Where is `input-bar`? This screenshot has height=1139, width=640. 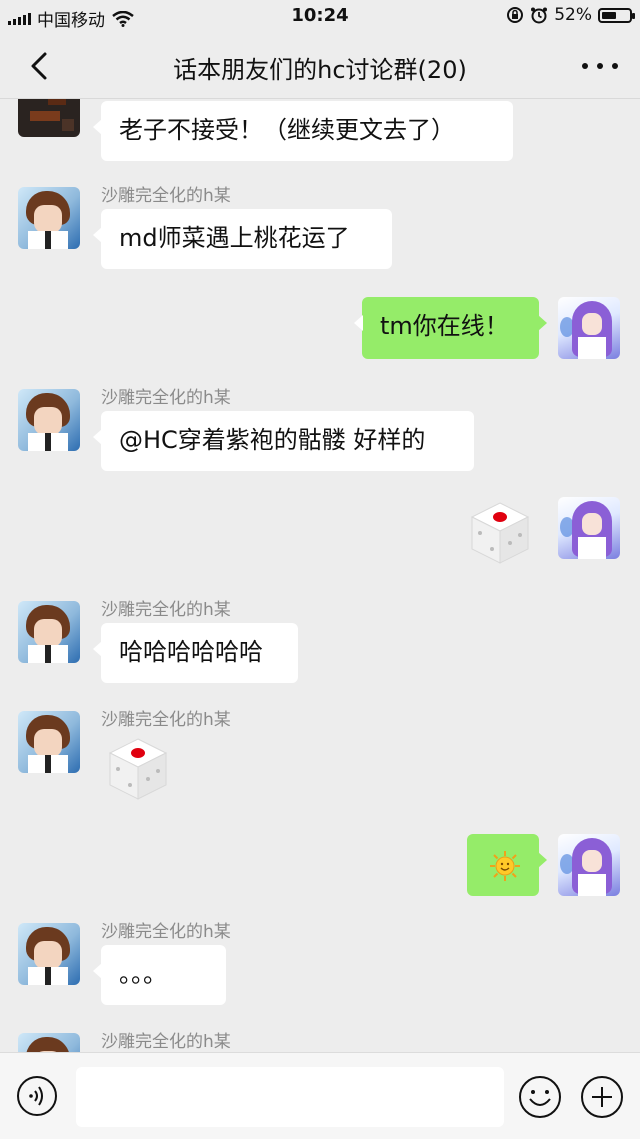
input-bar is located at coordinates (320, 1095).